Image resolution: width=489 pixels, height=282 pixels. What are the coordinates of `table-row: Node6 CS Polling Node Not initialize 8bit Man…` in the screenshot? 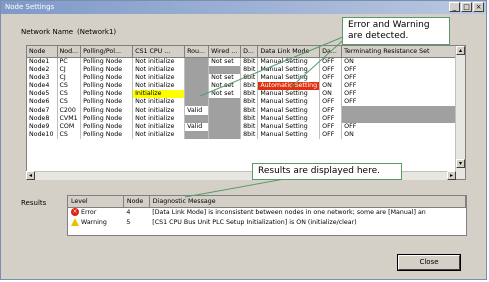 It's located at (245, 102).